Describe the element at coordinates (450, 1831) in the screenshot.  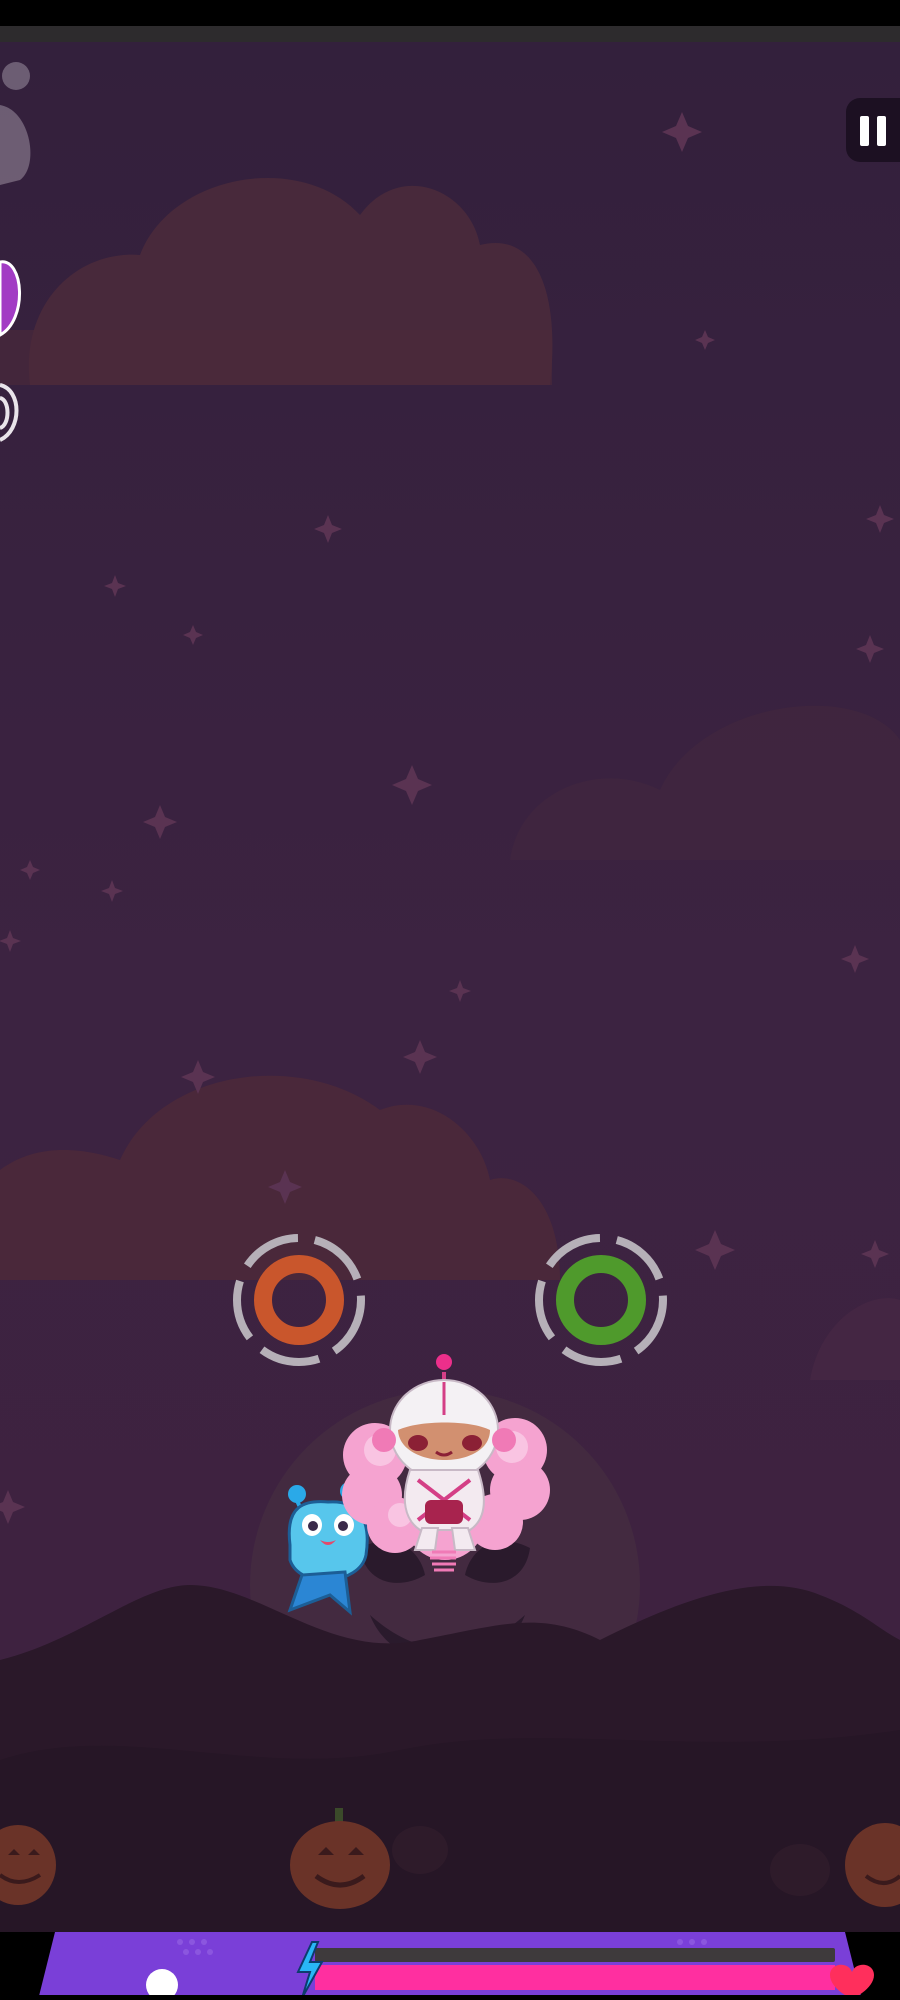
I see `mountain-shadow` at that location.